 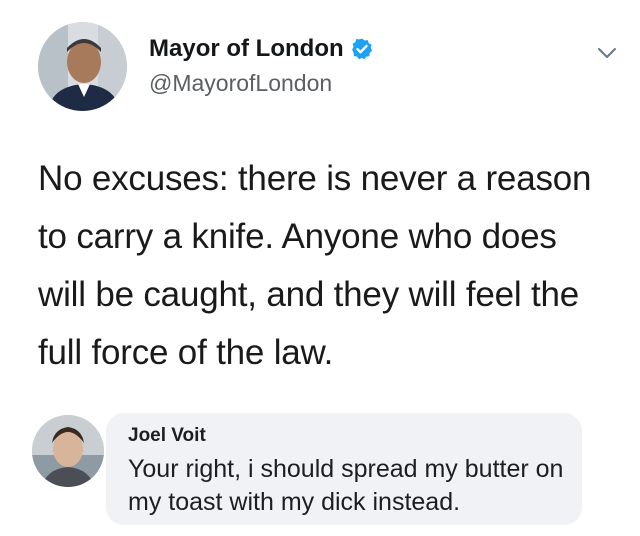 I want to click on author-name: Mayor of London, so click(x=261, y=49).